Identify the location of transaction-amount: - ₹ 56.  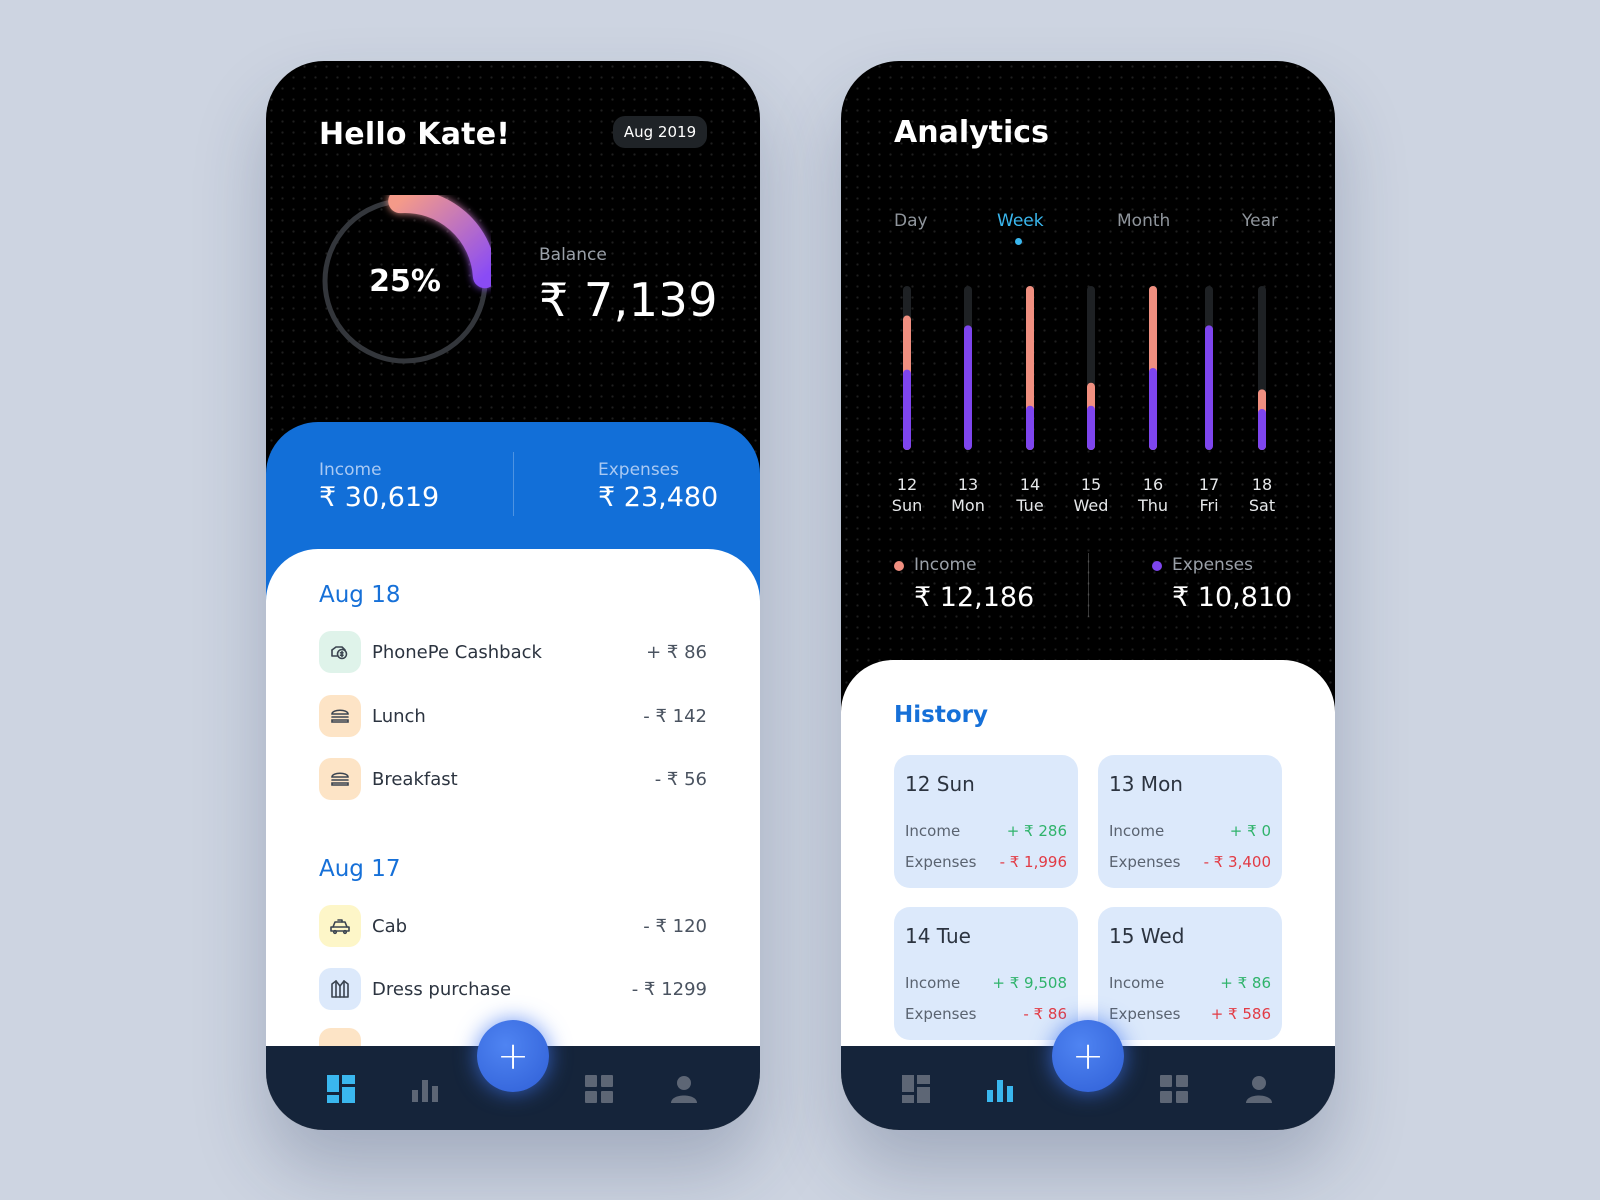
(680, 779).